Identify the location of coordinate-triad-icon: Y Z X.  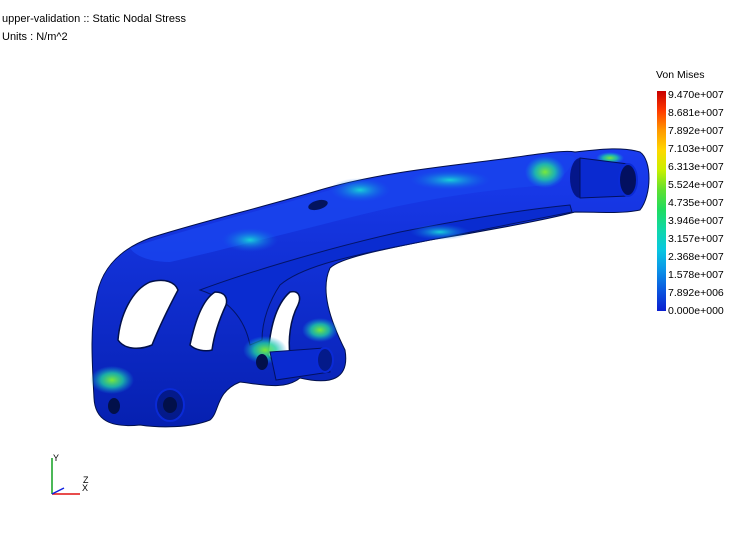
(69, 477).